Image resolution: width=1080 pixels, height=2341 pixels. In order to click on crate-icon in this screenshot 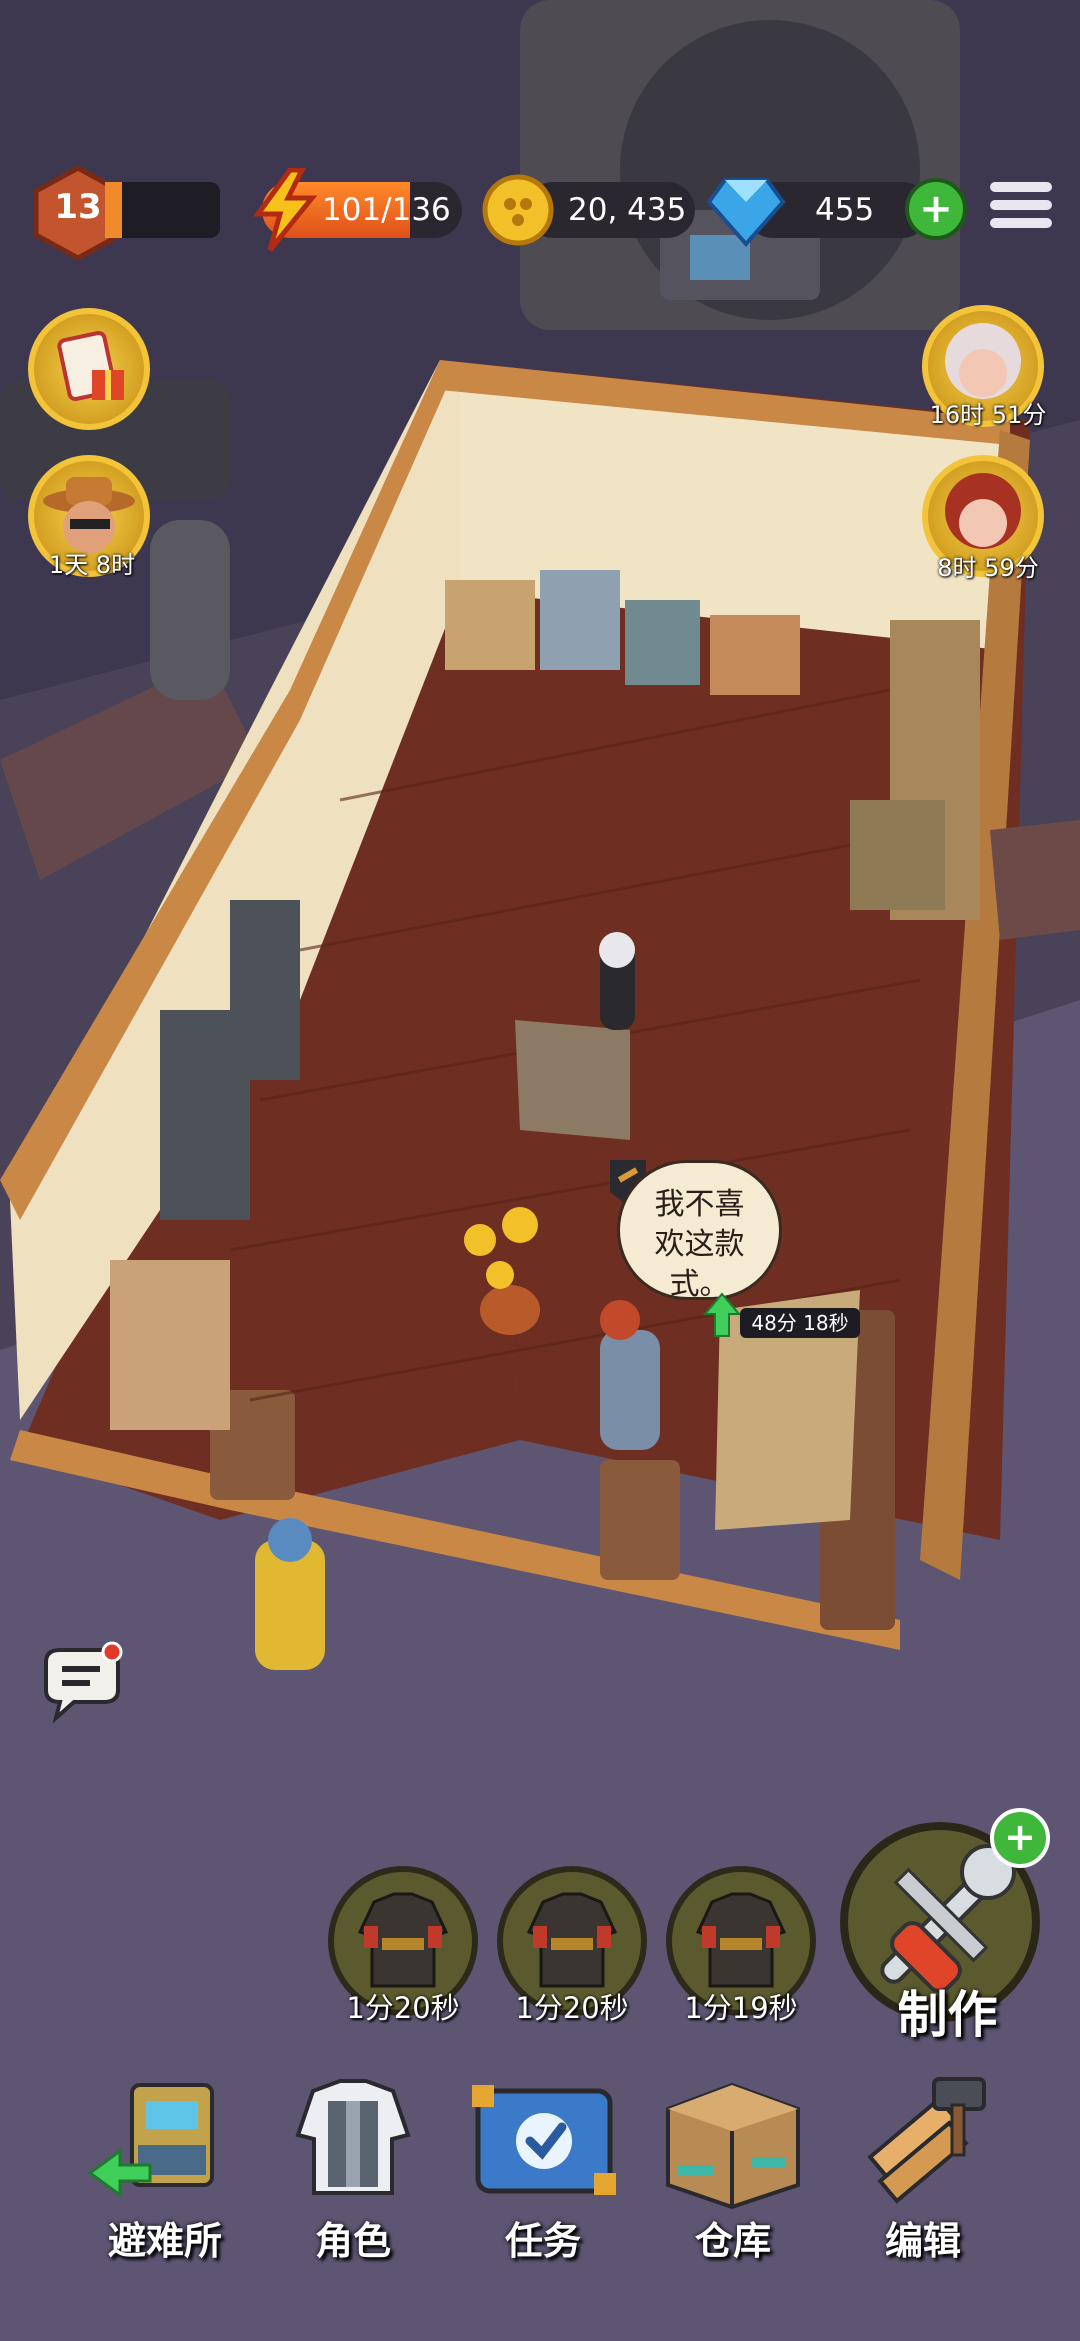, I will do `click(733, 2146)`.